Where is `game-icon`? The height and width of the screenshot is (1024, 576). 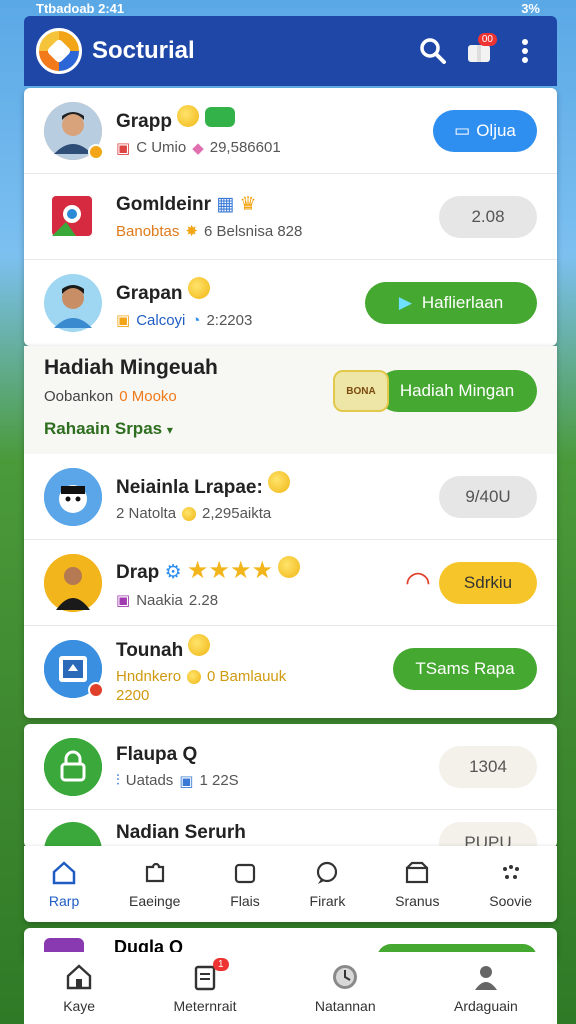 game-icon is located at coordinates (73, 216).